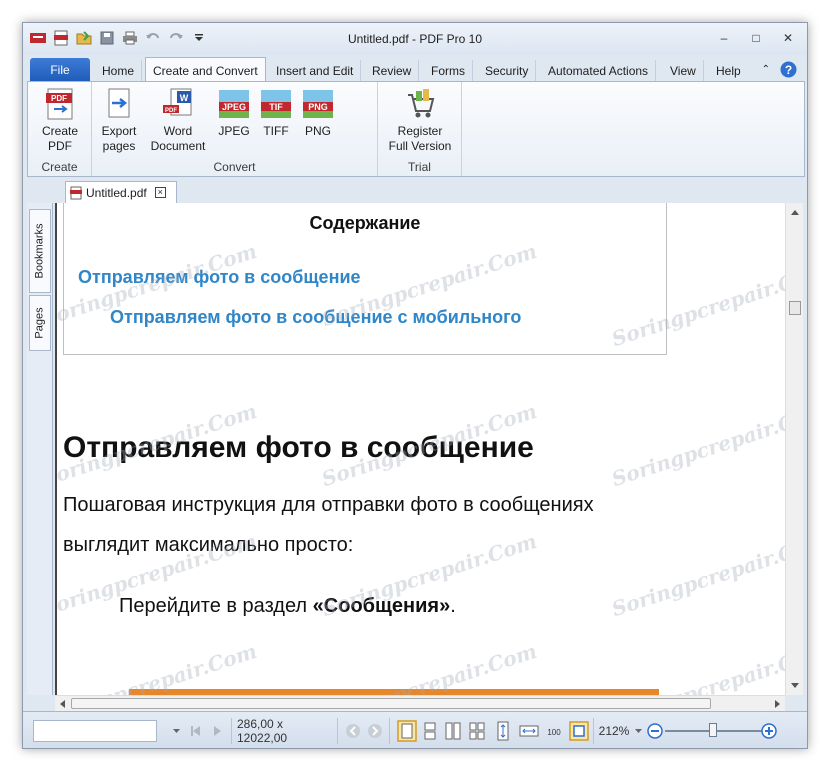 This screenshot has height=772, width=830. I want to click on tab-review: Review, so click(392, 70).